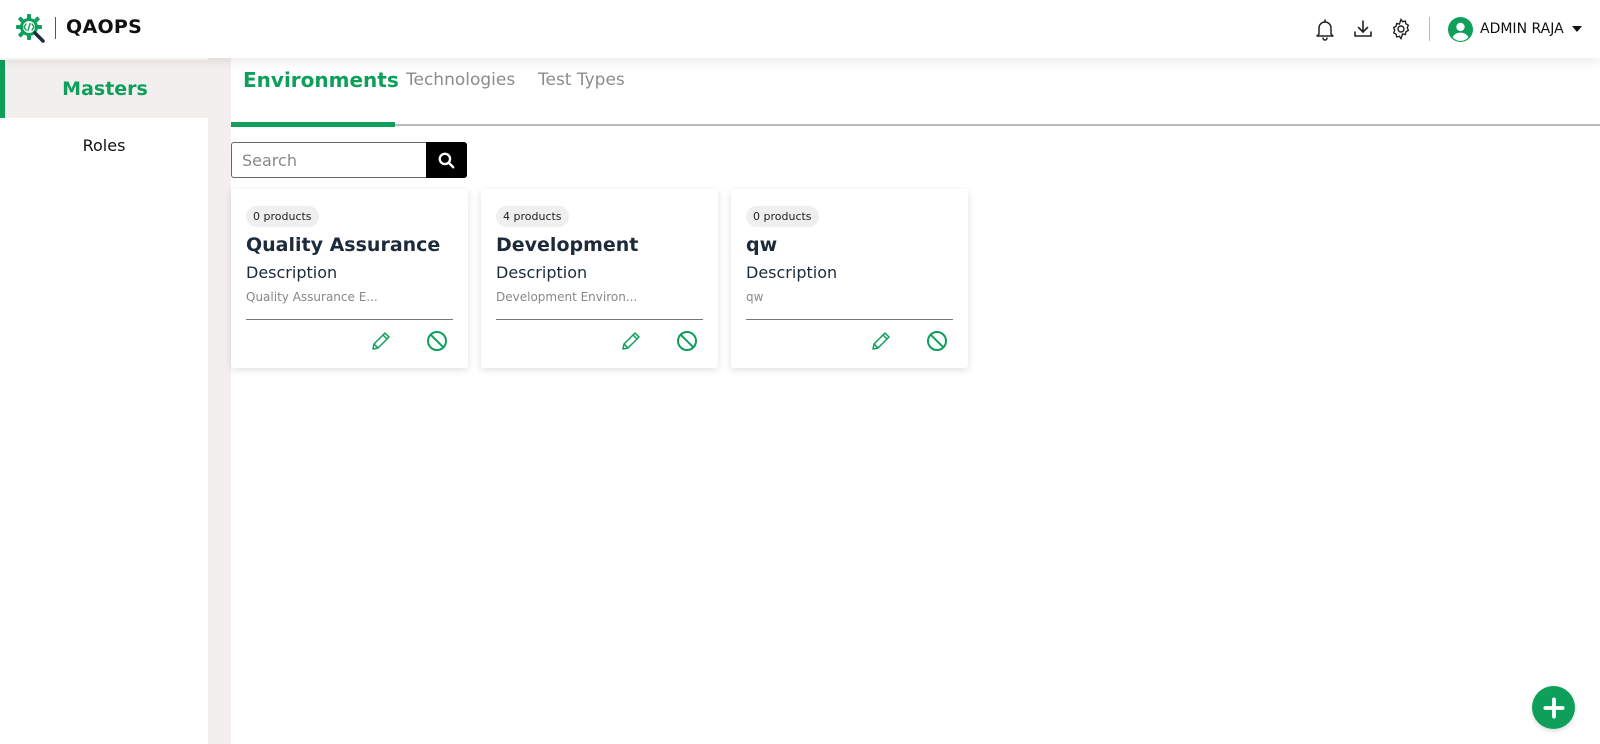  I want to click on card-description: qw, so click(755, 297).